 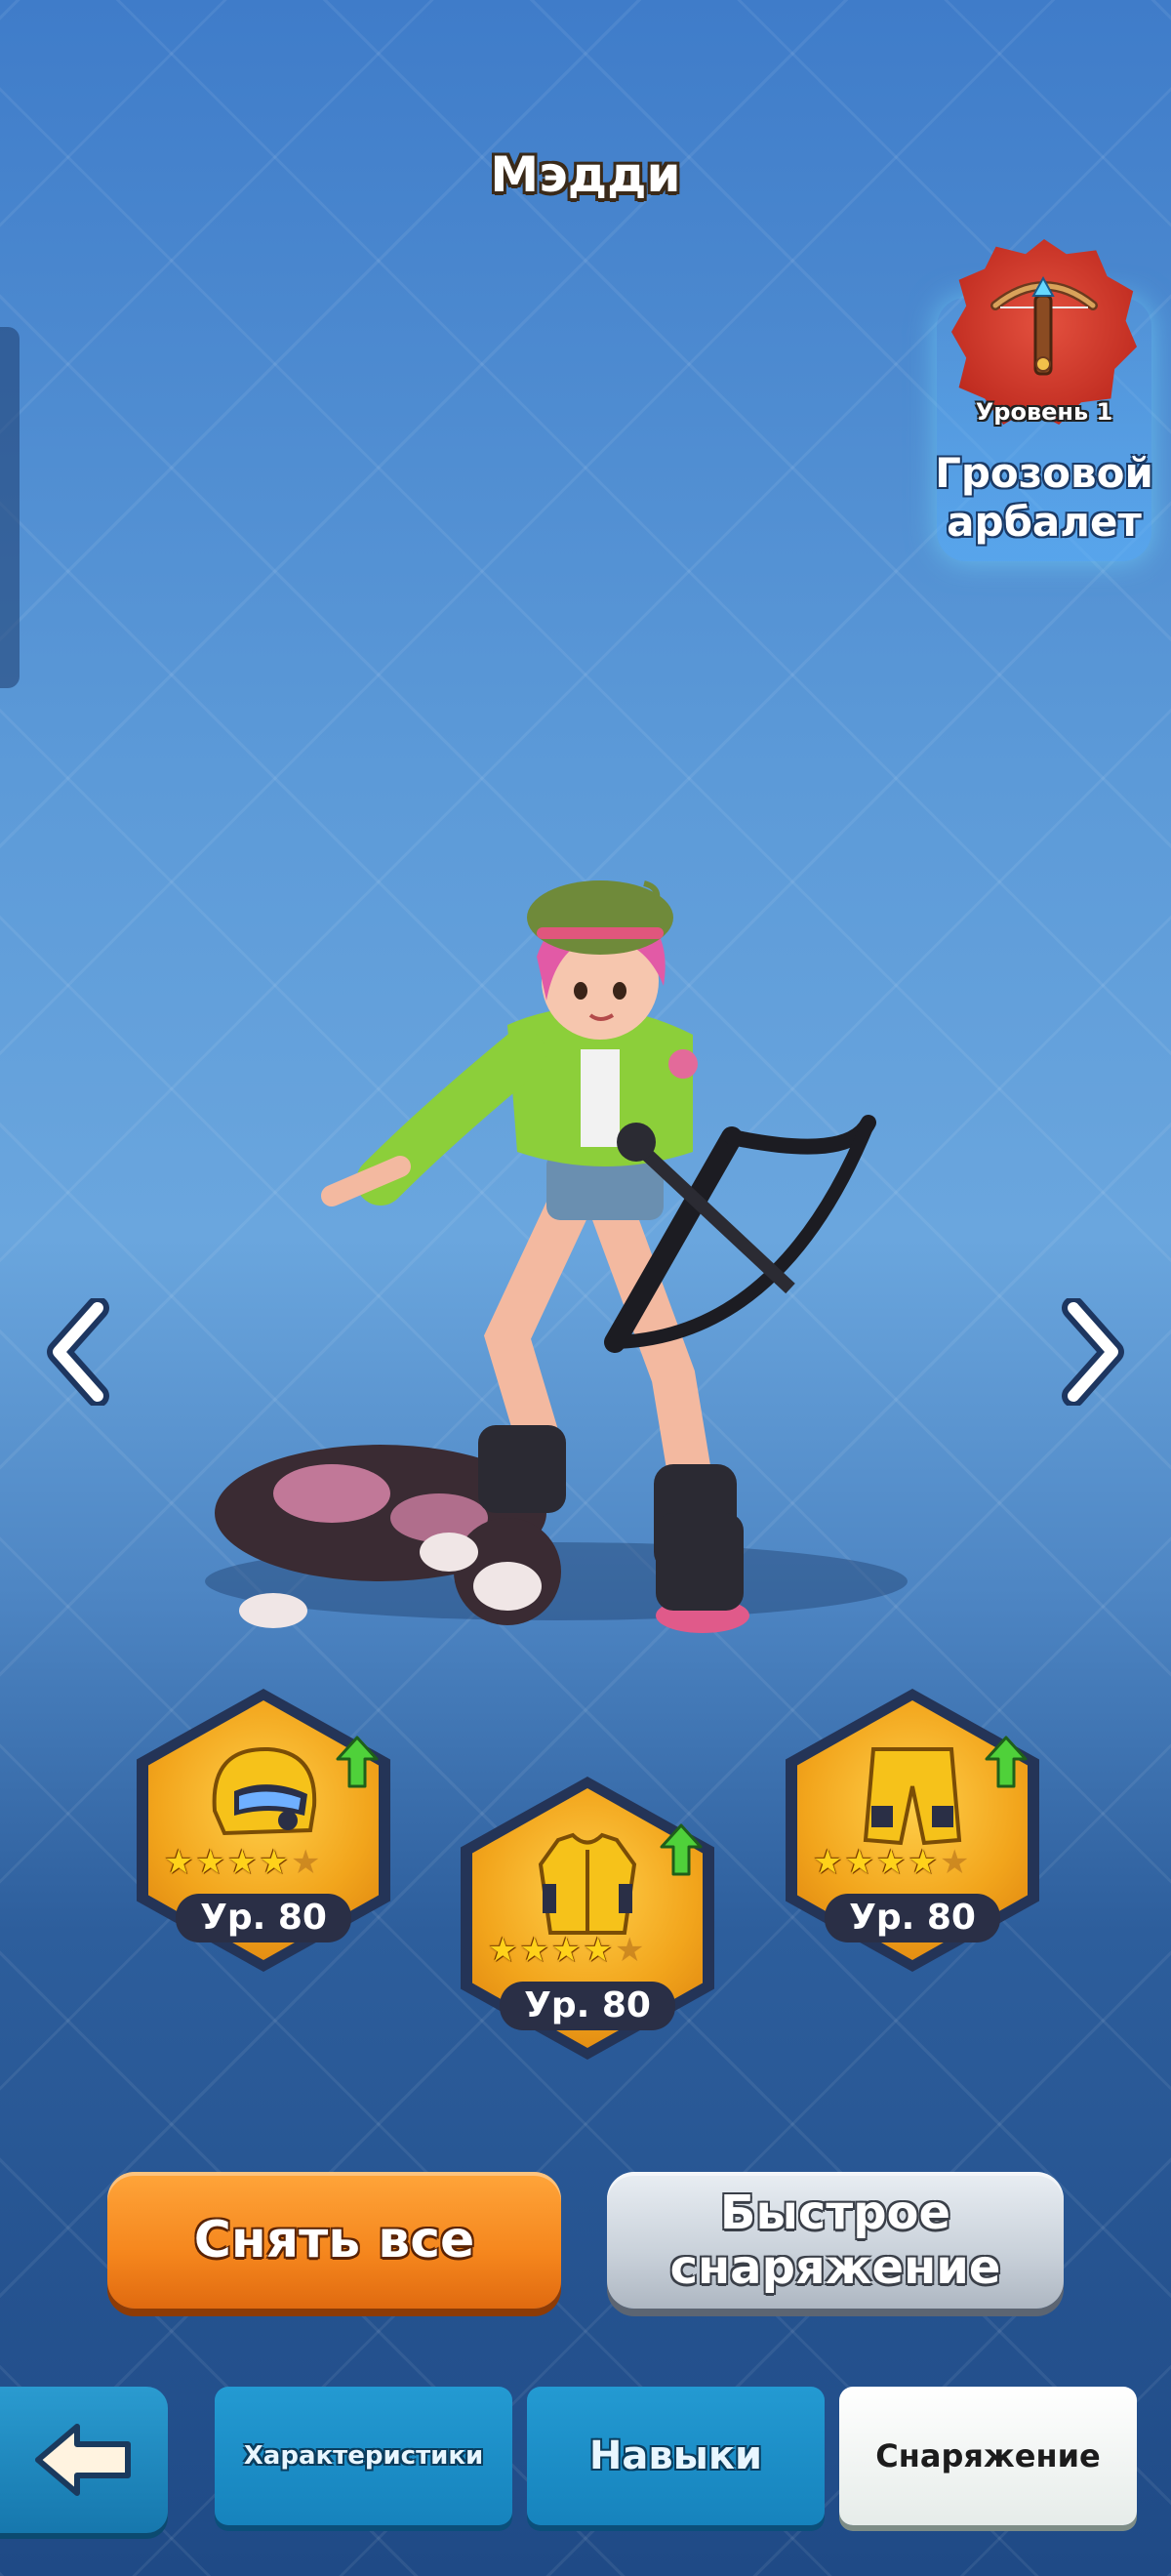 What do you see at coordinates (264, 1791) in the screenshot?
I see `helmet-icon` at bounding box center [264, 1791].